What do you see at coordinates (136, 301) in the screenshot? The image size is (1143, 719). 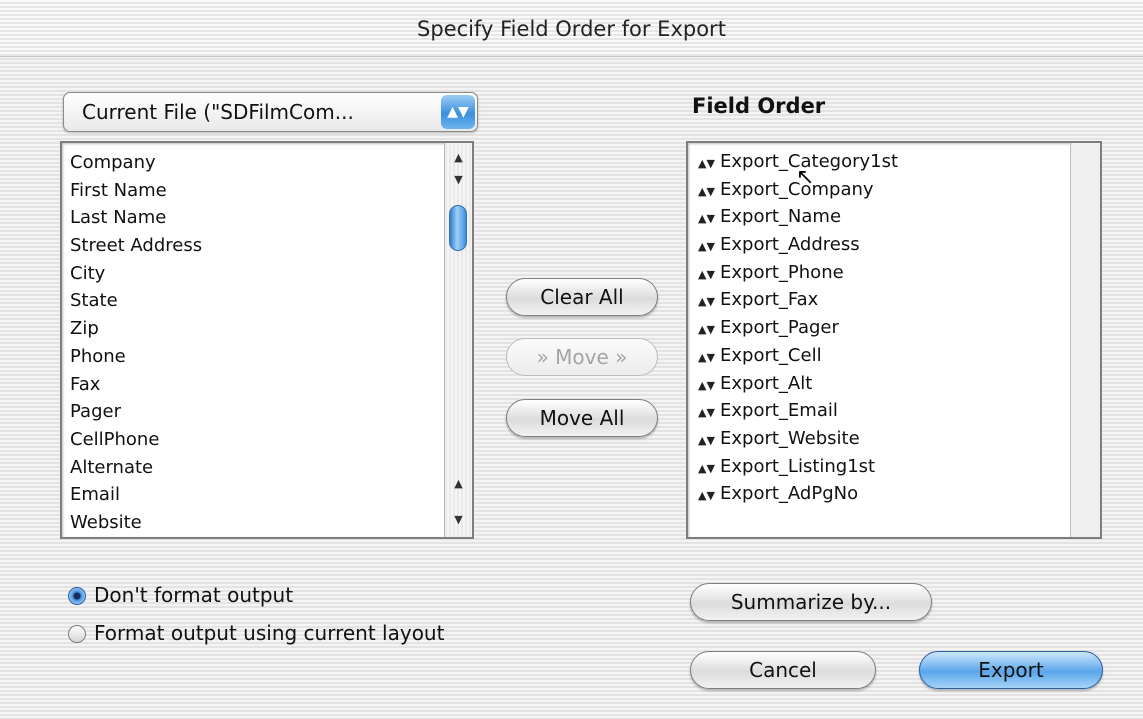 I see `list-item: State` at bounding box center [136, 301].